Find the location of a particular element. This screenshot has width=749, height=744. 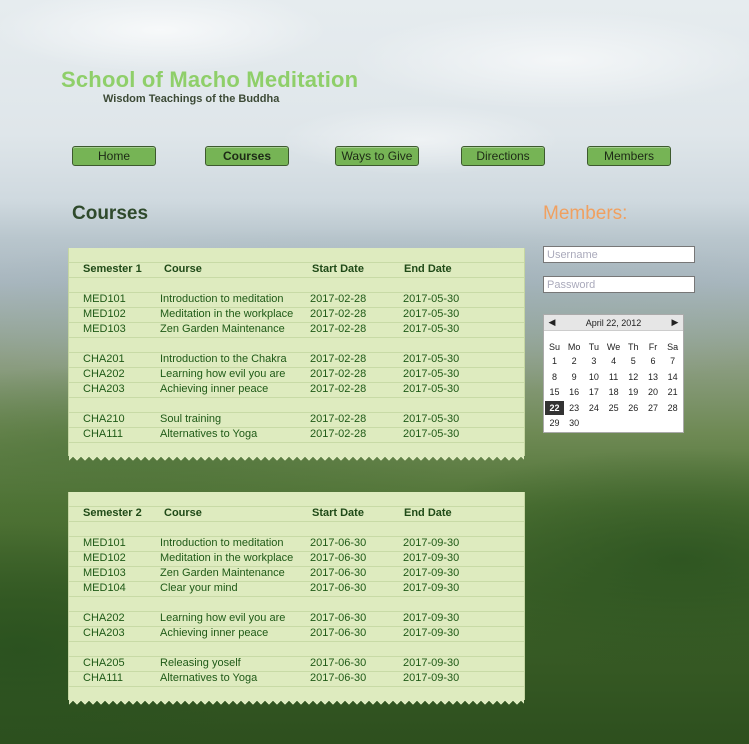

calendar-day: 9 is located at coordinates (574, 377).